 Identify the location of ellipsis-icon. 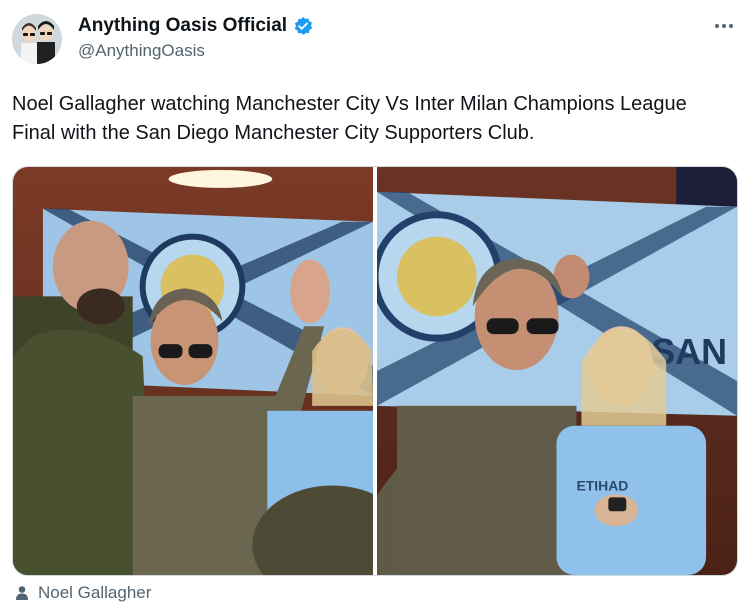
(724, 26).